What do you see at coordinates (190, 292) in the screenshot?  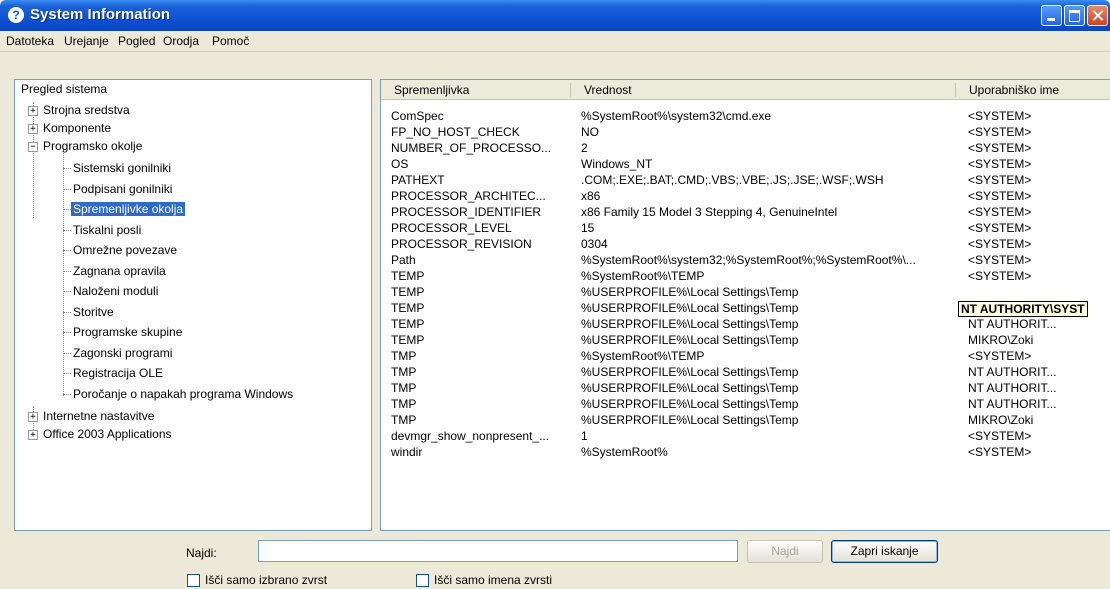 I see `tree-item: Naloženi moduli` at bounding box center [190, 292].